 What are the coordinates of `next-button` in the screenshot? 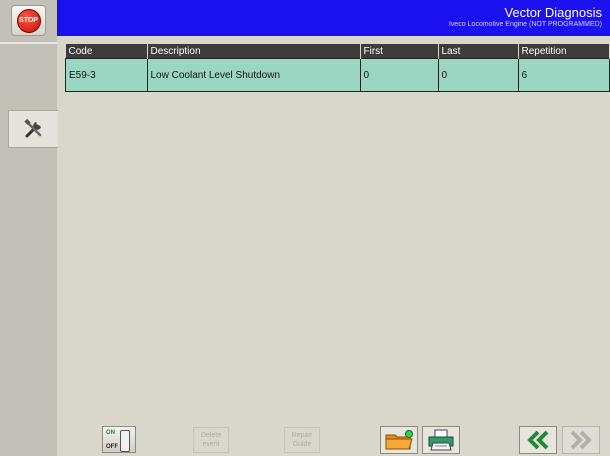 It's located at (581, 440).